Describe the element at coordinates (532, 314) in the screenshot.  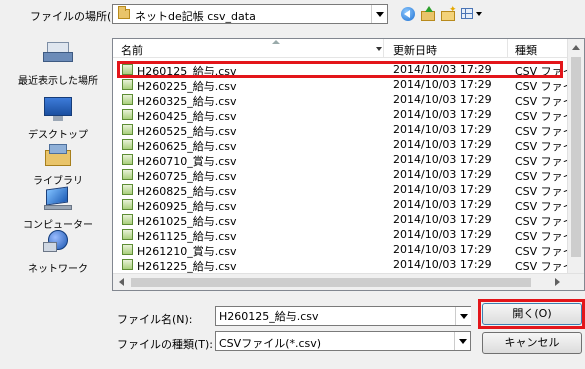
I see `open-button: 開く(O)` at that location.